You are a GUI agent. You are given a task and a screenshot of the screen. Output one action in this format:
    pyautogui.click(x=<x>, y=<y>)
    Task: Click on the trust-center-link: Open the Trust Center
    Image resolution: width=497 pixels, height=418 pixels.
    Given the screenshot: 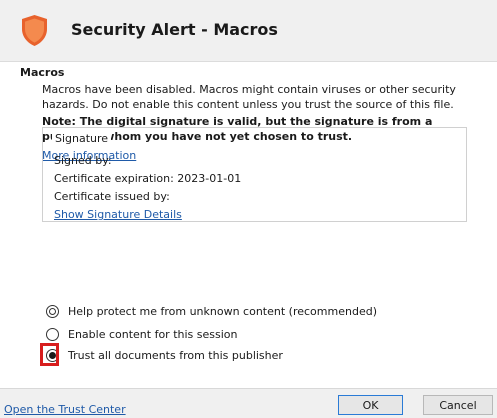 What is the action you would take?
    pyautogui.click(x=65, y=409)
    